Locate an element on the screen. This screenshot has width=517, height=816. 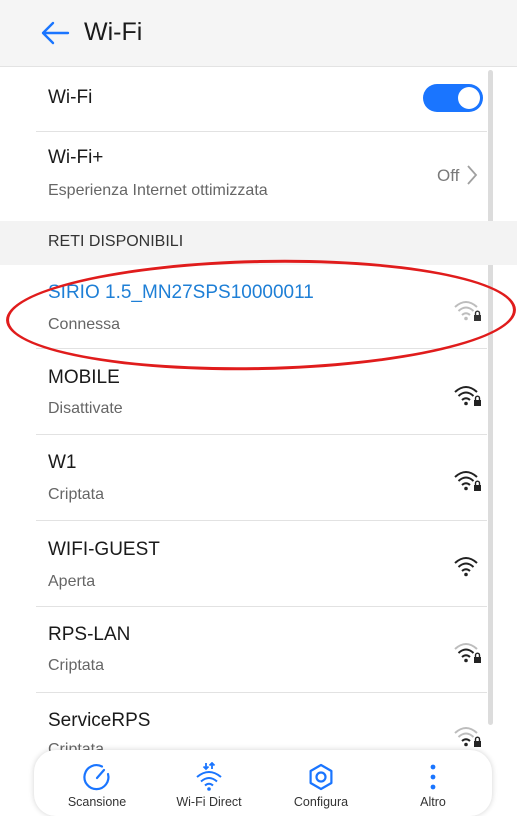
section-label: RETI DISPONIBILI is located at coordinates (116, 241).